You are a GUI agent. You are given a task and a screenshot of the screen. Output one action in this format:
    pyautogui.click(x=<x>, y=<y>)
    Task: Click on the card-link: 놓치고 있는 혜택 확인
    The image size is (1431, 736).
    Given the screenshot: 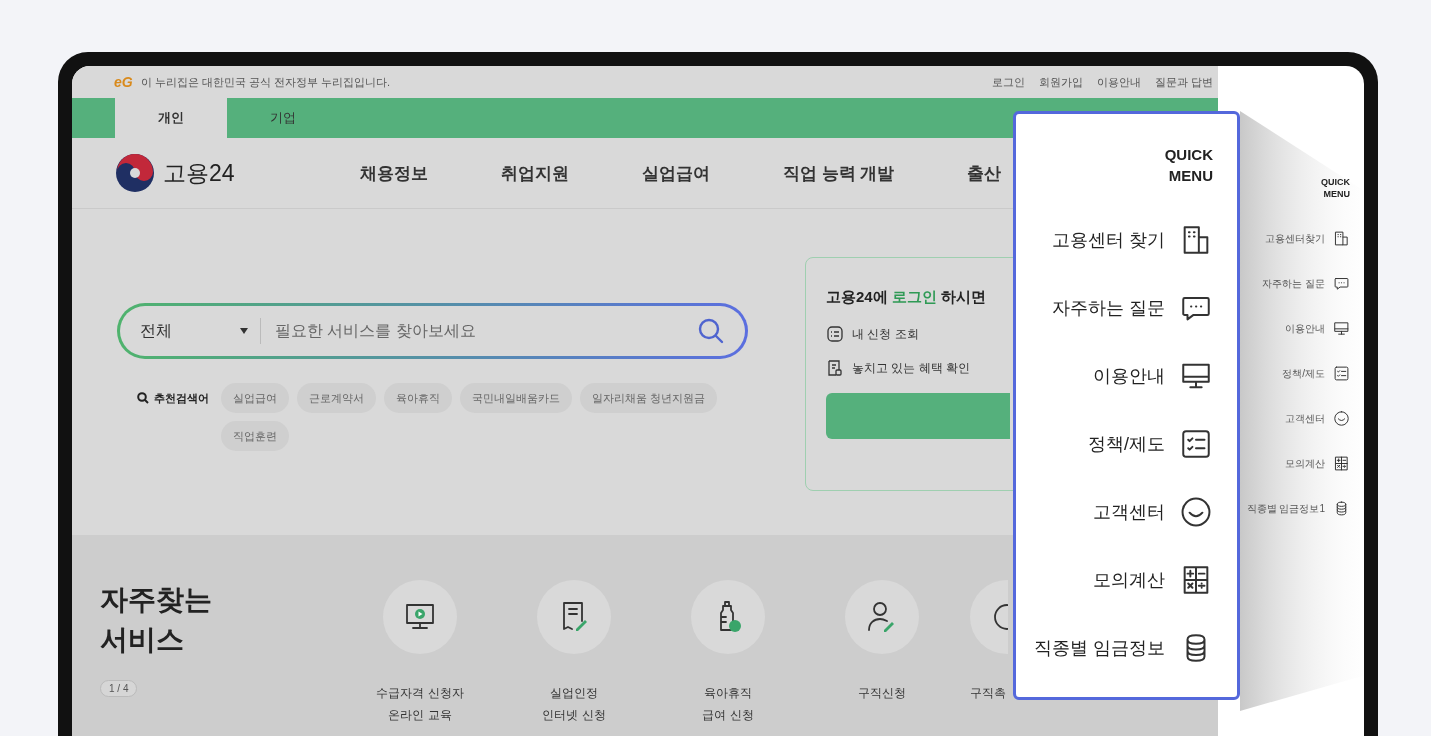 What is the action you would take?
    pyautogui.click(x=911, y=368)
    